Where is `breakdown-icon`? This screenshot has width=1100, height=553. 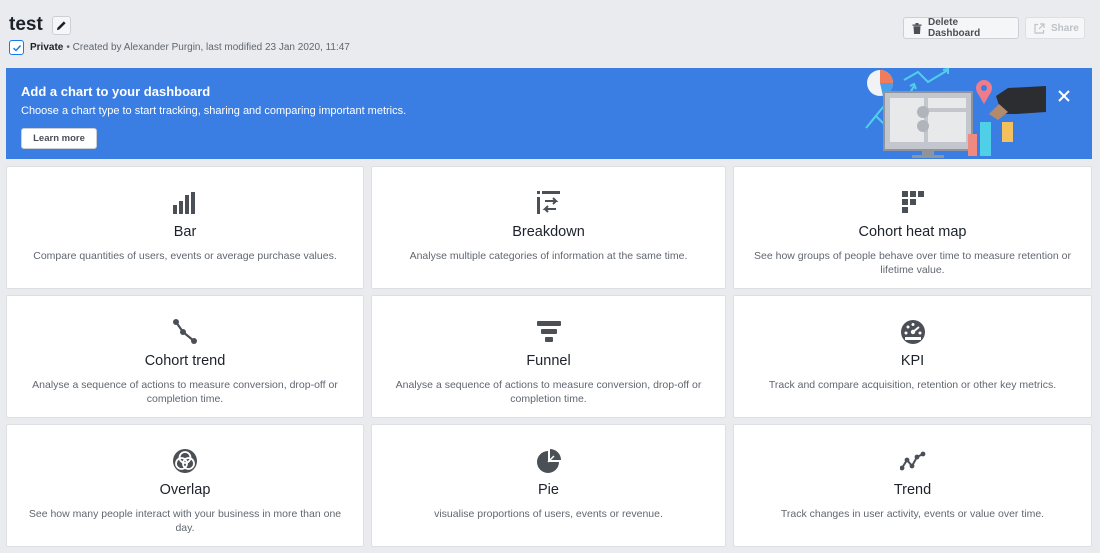 breakdown-icon is located at coordinates (548, 203).